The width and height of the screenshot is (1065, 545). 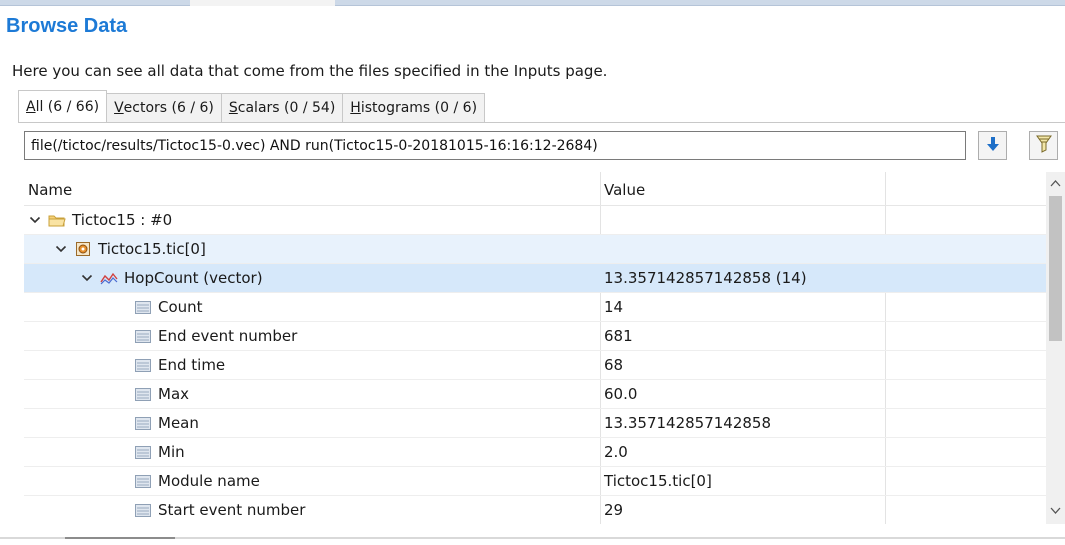 What do you see at coordinates (120, 538) in the screenshot?
I see `bottom-tab-indicator` at bounding box center [120, 538].